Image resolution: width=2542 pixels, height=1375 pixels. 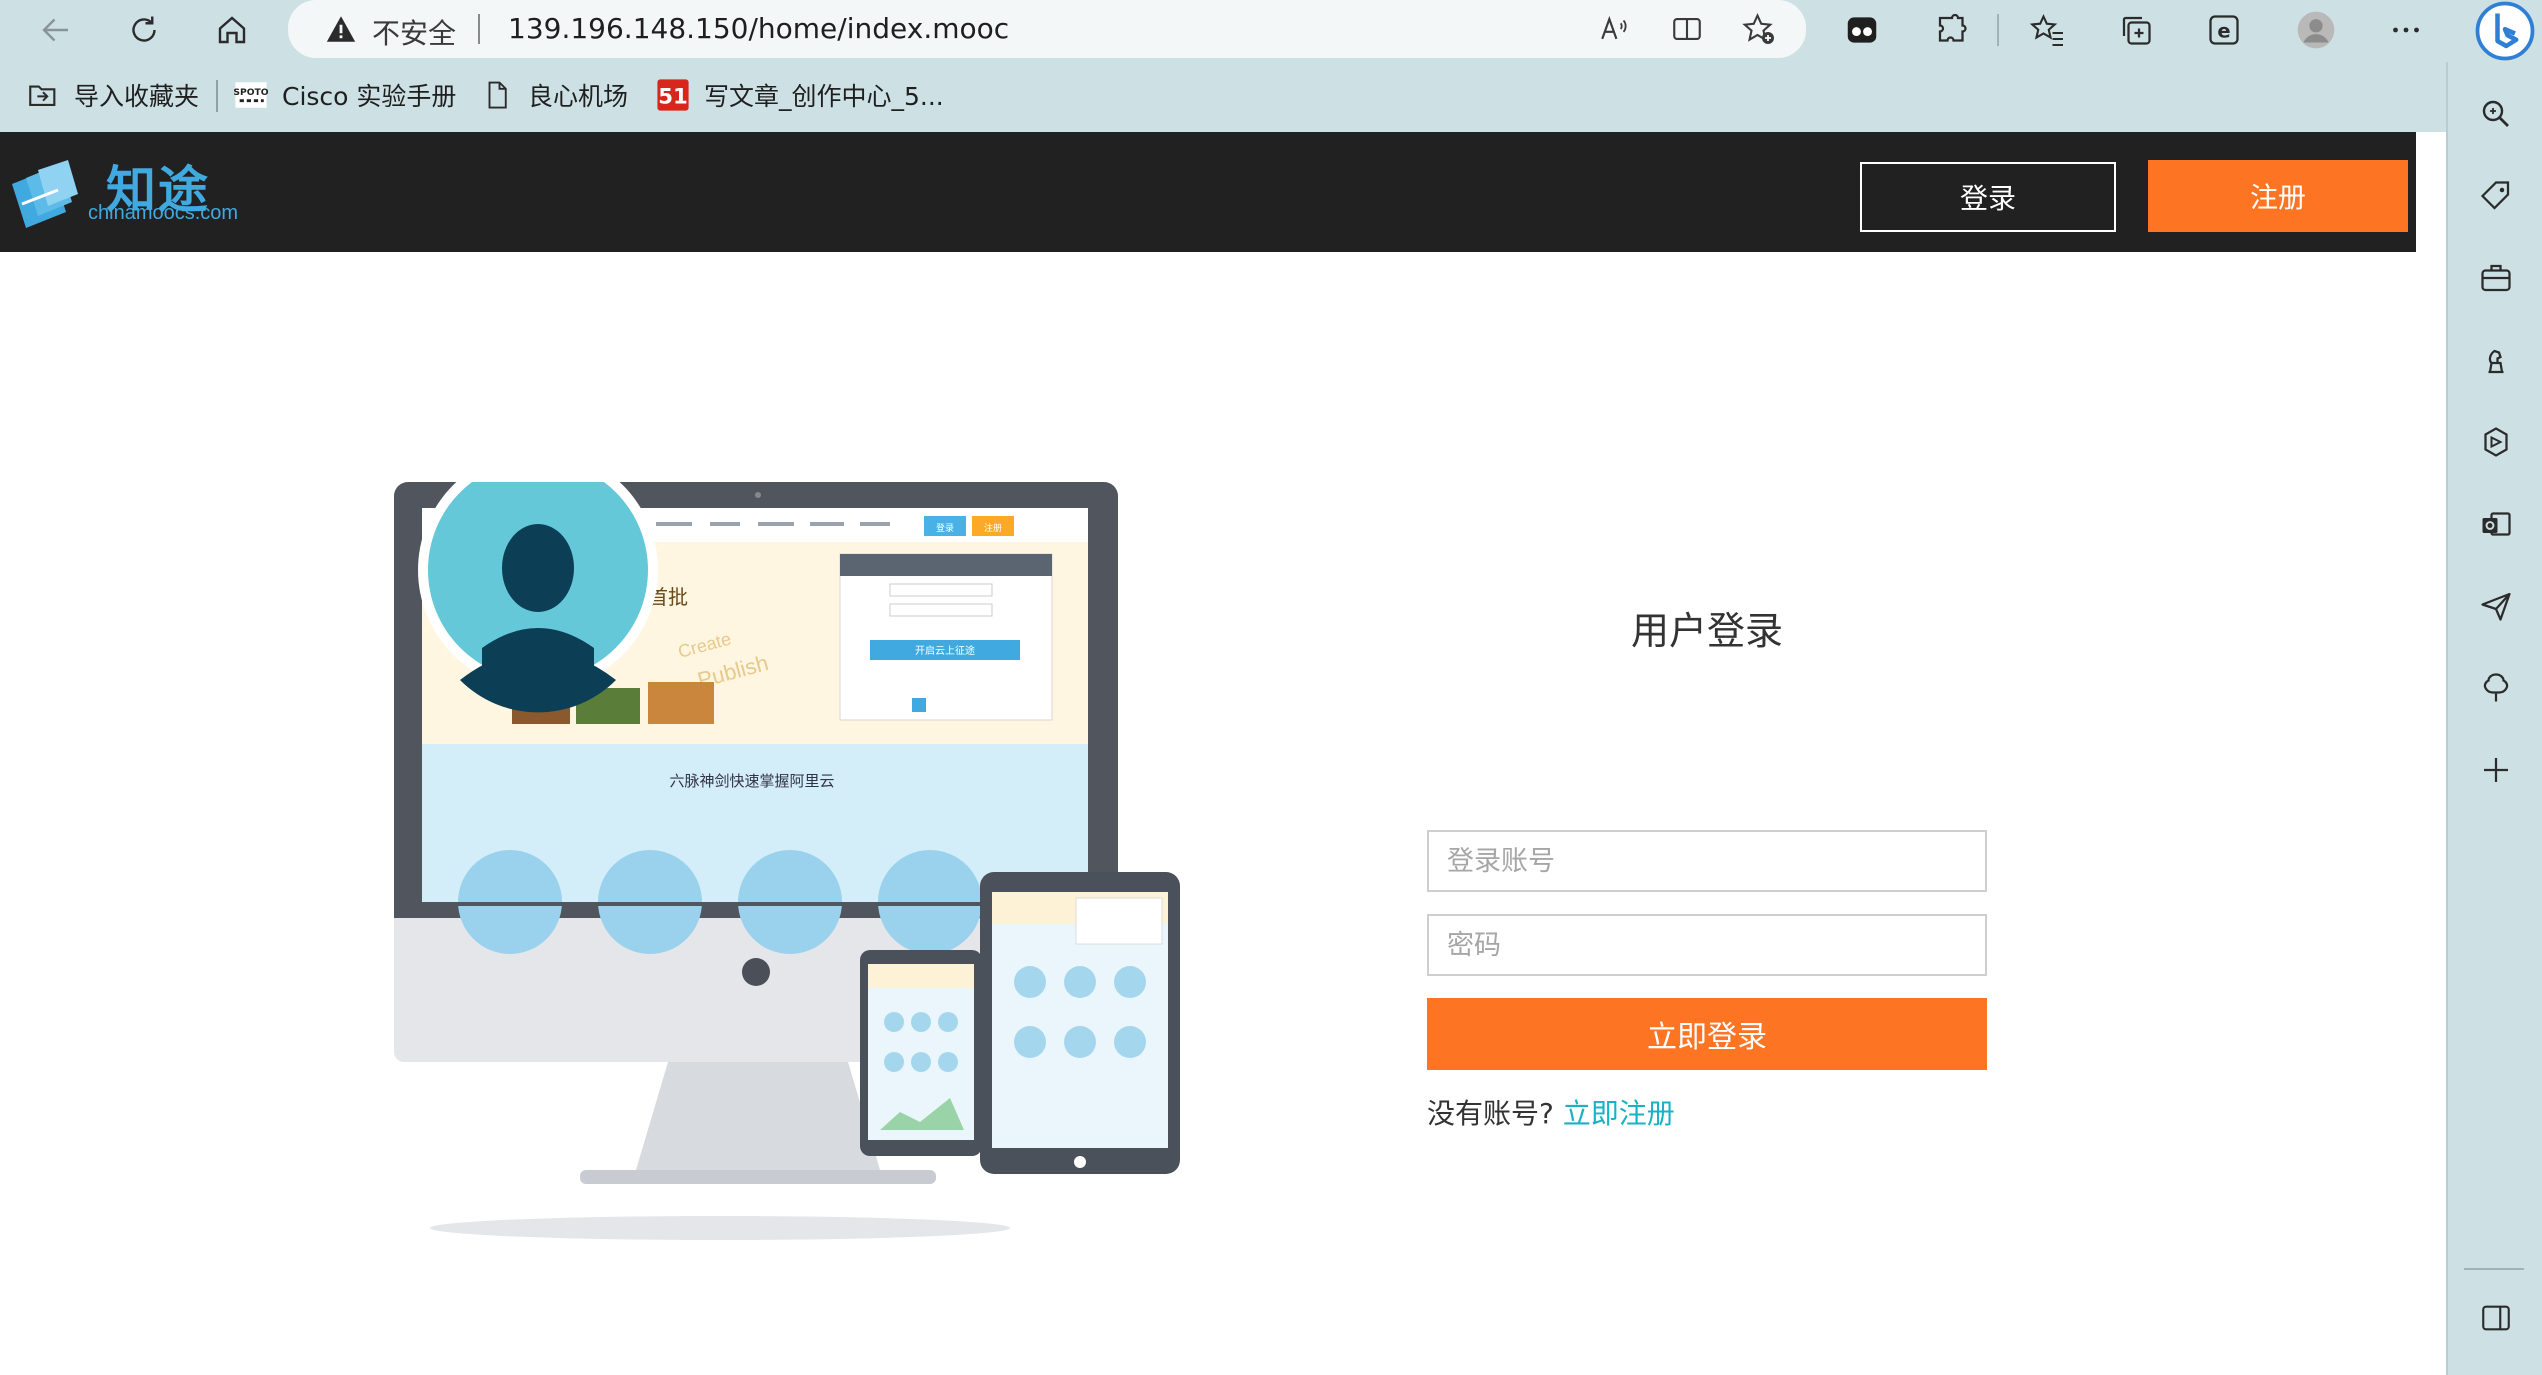 I want to click on sidebar-outlook-button, so click(x=2496, y=524).